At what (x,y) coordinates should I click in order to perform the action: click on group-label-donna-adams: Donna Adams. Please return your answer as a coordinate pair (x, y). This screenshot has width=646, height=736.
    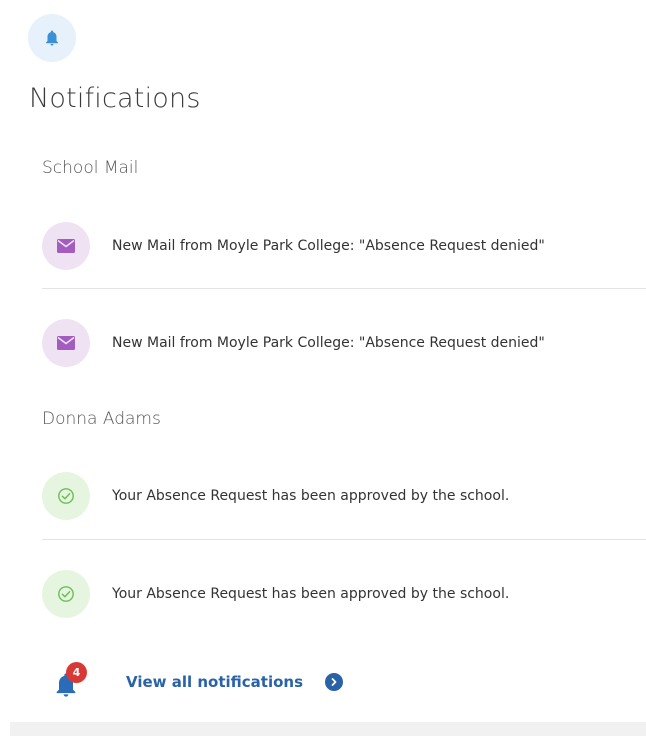
    Looking at the image, I should click on (101, 419).